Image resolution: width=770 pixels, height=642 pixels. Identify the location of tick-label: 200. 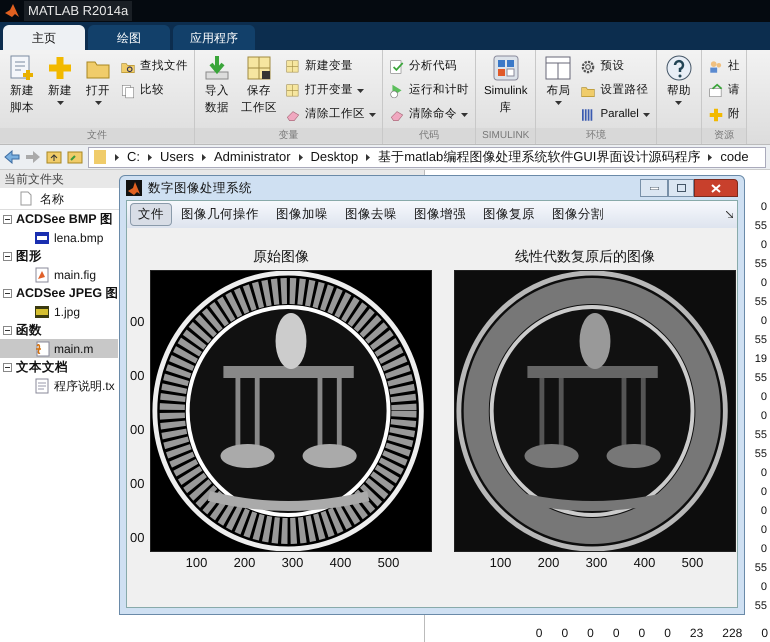
(244, 563).